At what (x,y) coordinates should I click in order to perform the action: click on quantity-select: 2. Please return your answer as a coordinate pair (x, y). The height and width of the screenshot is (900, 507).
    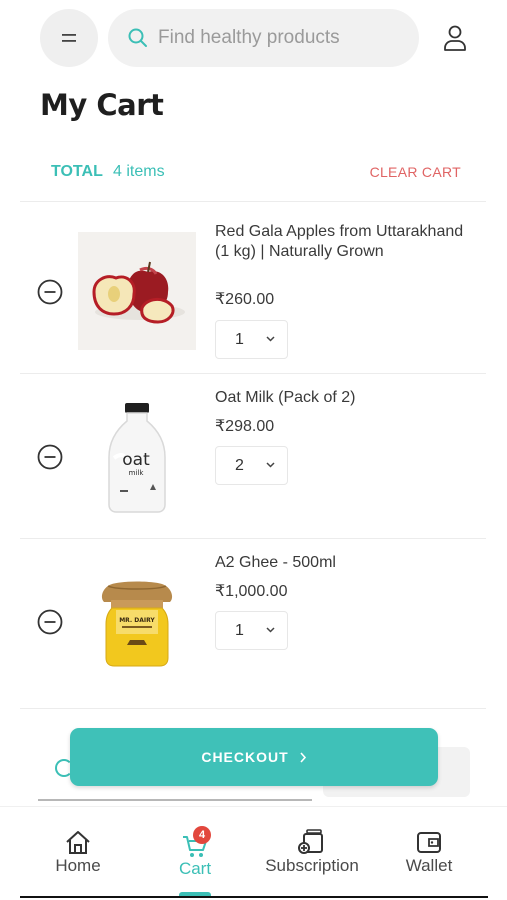
    Looking at the image, I should click on (251, 465).